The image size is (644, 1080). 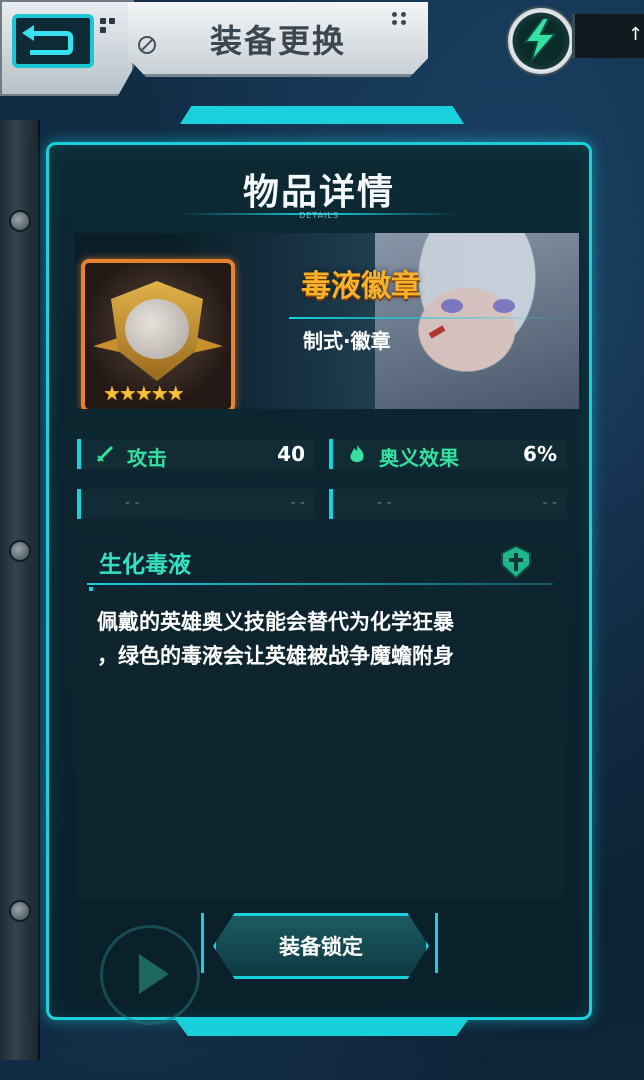 I want to click on page-title: 装备更换, so click(x=277, y=41).